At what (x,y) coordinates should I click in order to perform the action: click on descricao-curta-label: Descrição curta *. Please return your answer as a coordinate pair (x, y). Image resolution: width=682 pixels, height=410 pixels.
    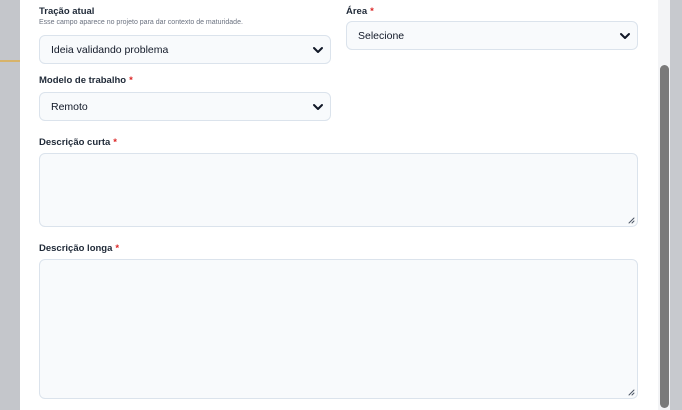
    Looking at the image, I should click on (78, 143).